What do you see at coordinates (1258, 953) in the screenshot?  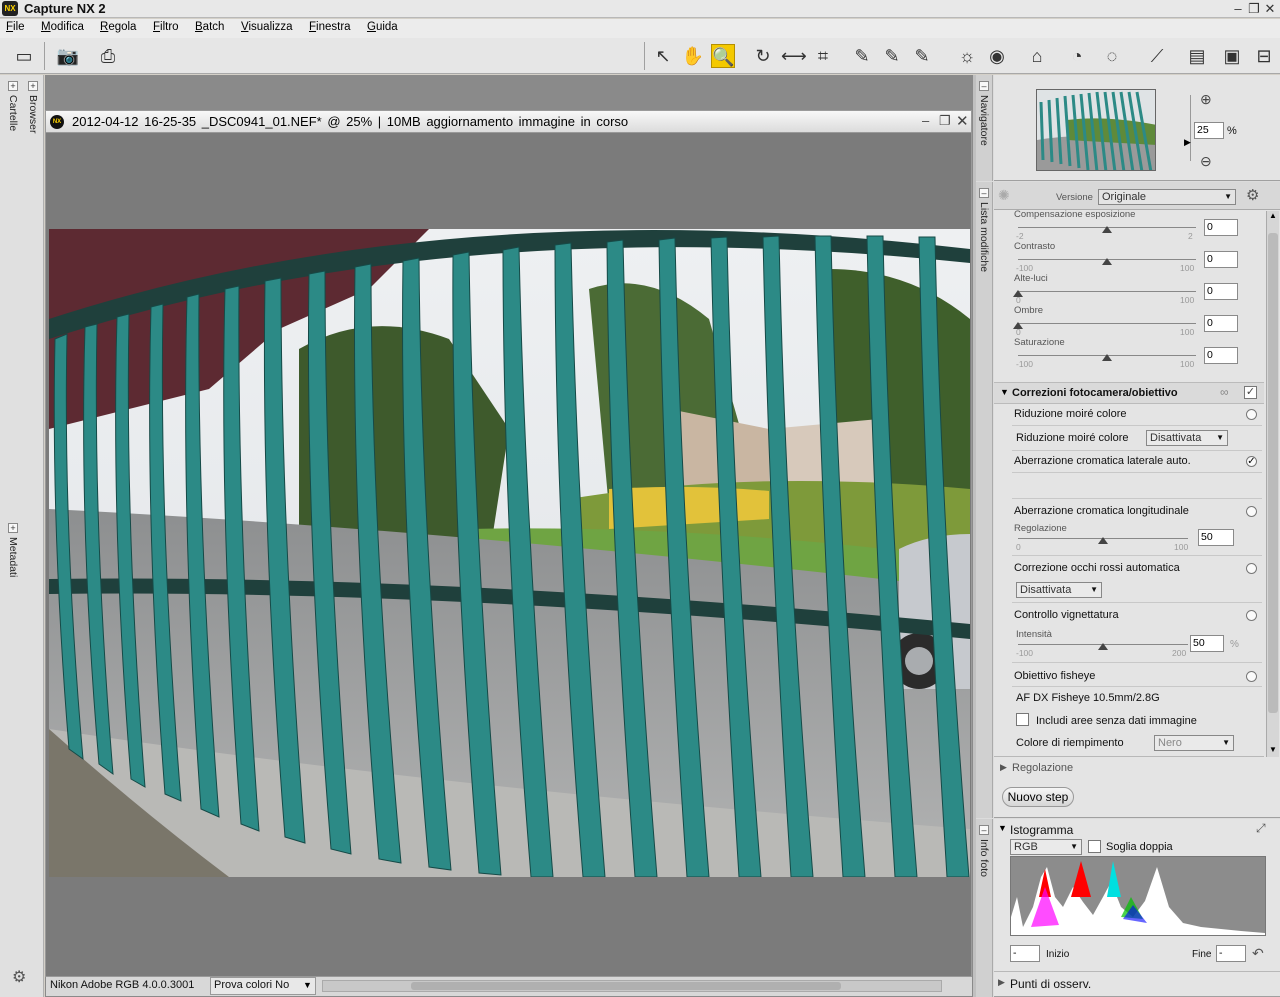 I see `histogram-reset-icon: ↶` at bounding box center [1258, 953].